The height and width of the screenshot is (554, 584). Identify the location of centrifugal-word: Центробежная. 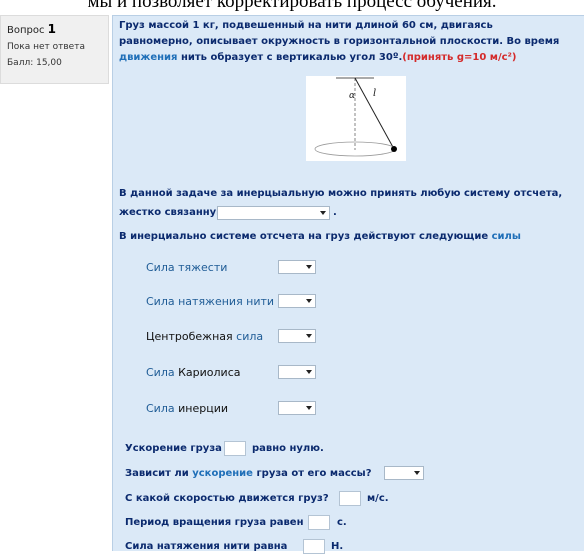
(189, 336).